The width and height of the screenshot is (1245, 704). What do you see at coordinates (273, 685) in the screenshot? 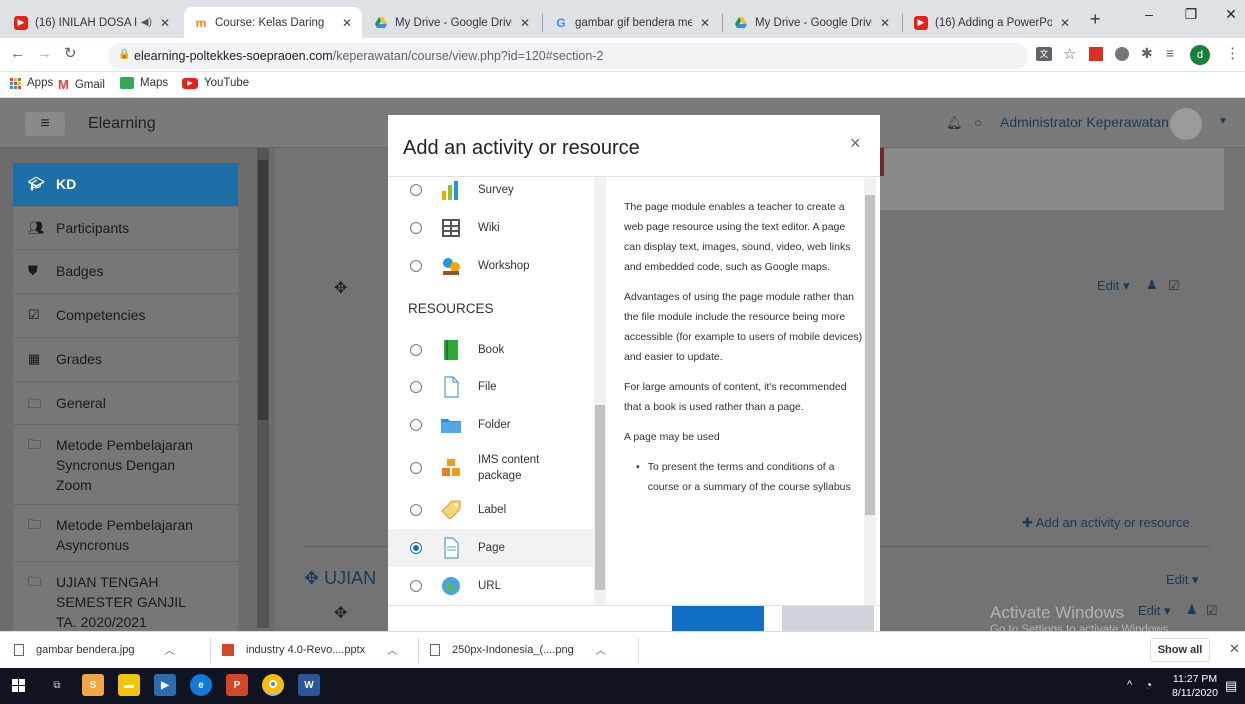
I see `chrome-icon` at bounding box center [273, 685].